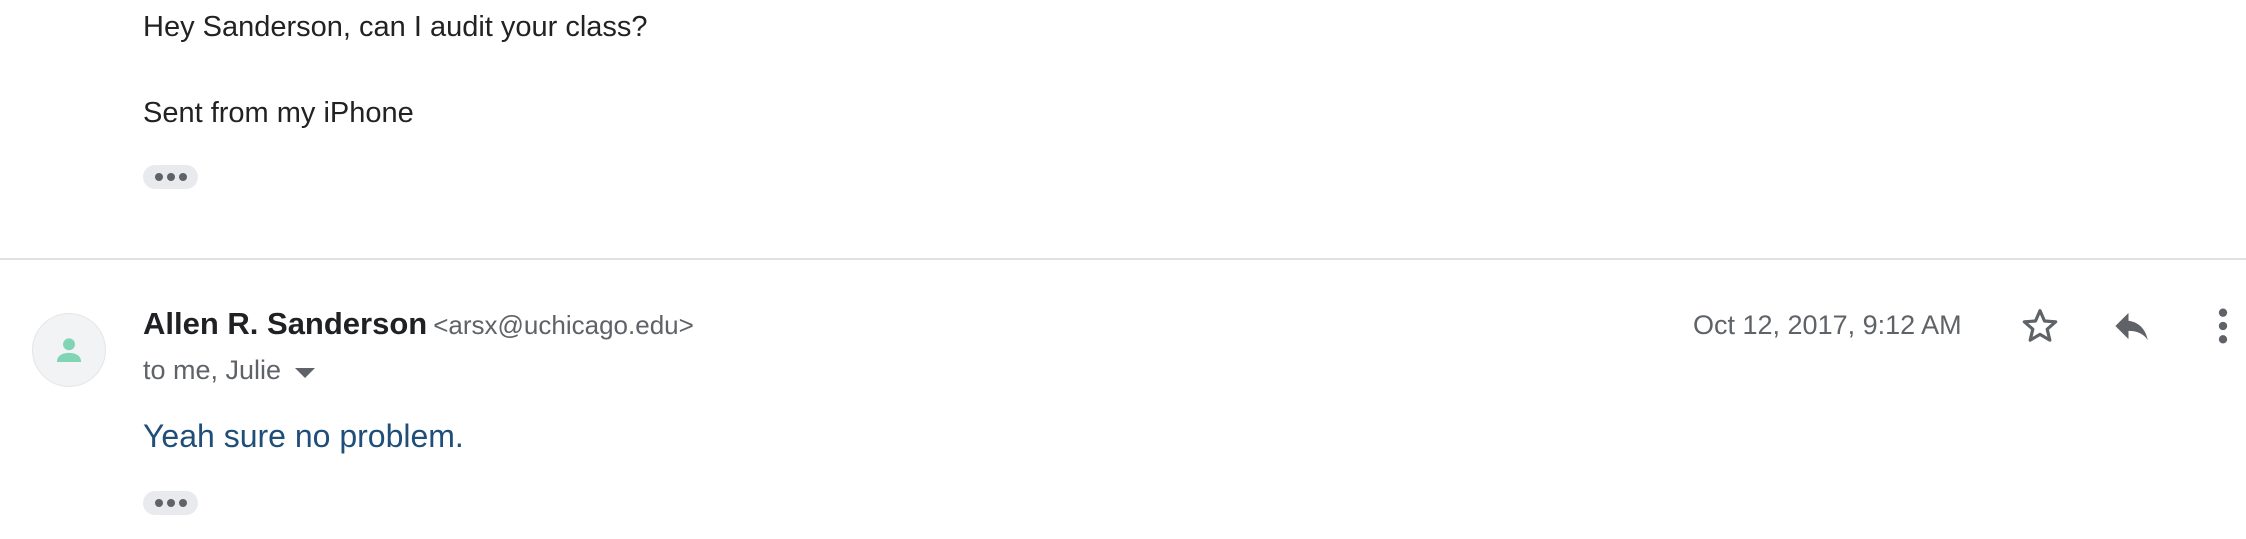  I want to click on reply-icon, so click(2131, 326).